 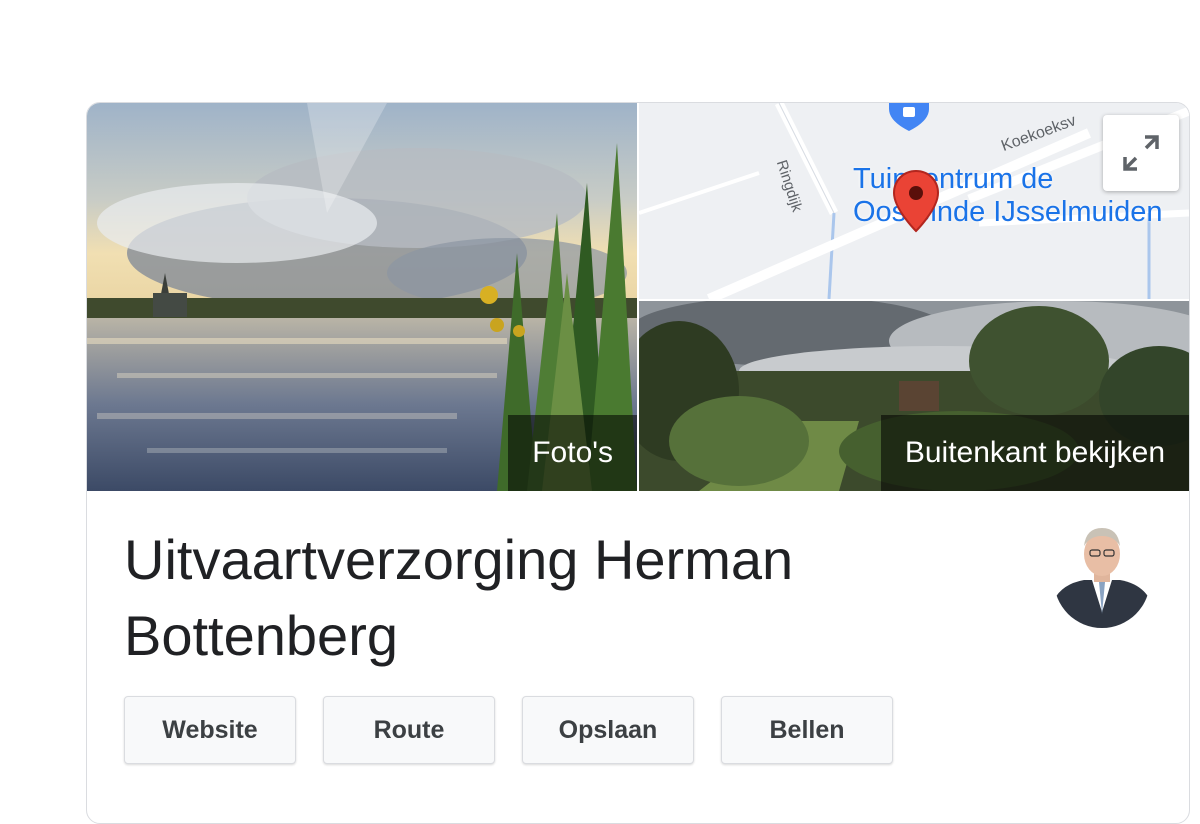 I want to click on photos-label: Foto's, so click(x=572, y=453).